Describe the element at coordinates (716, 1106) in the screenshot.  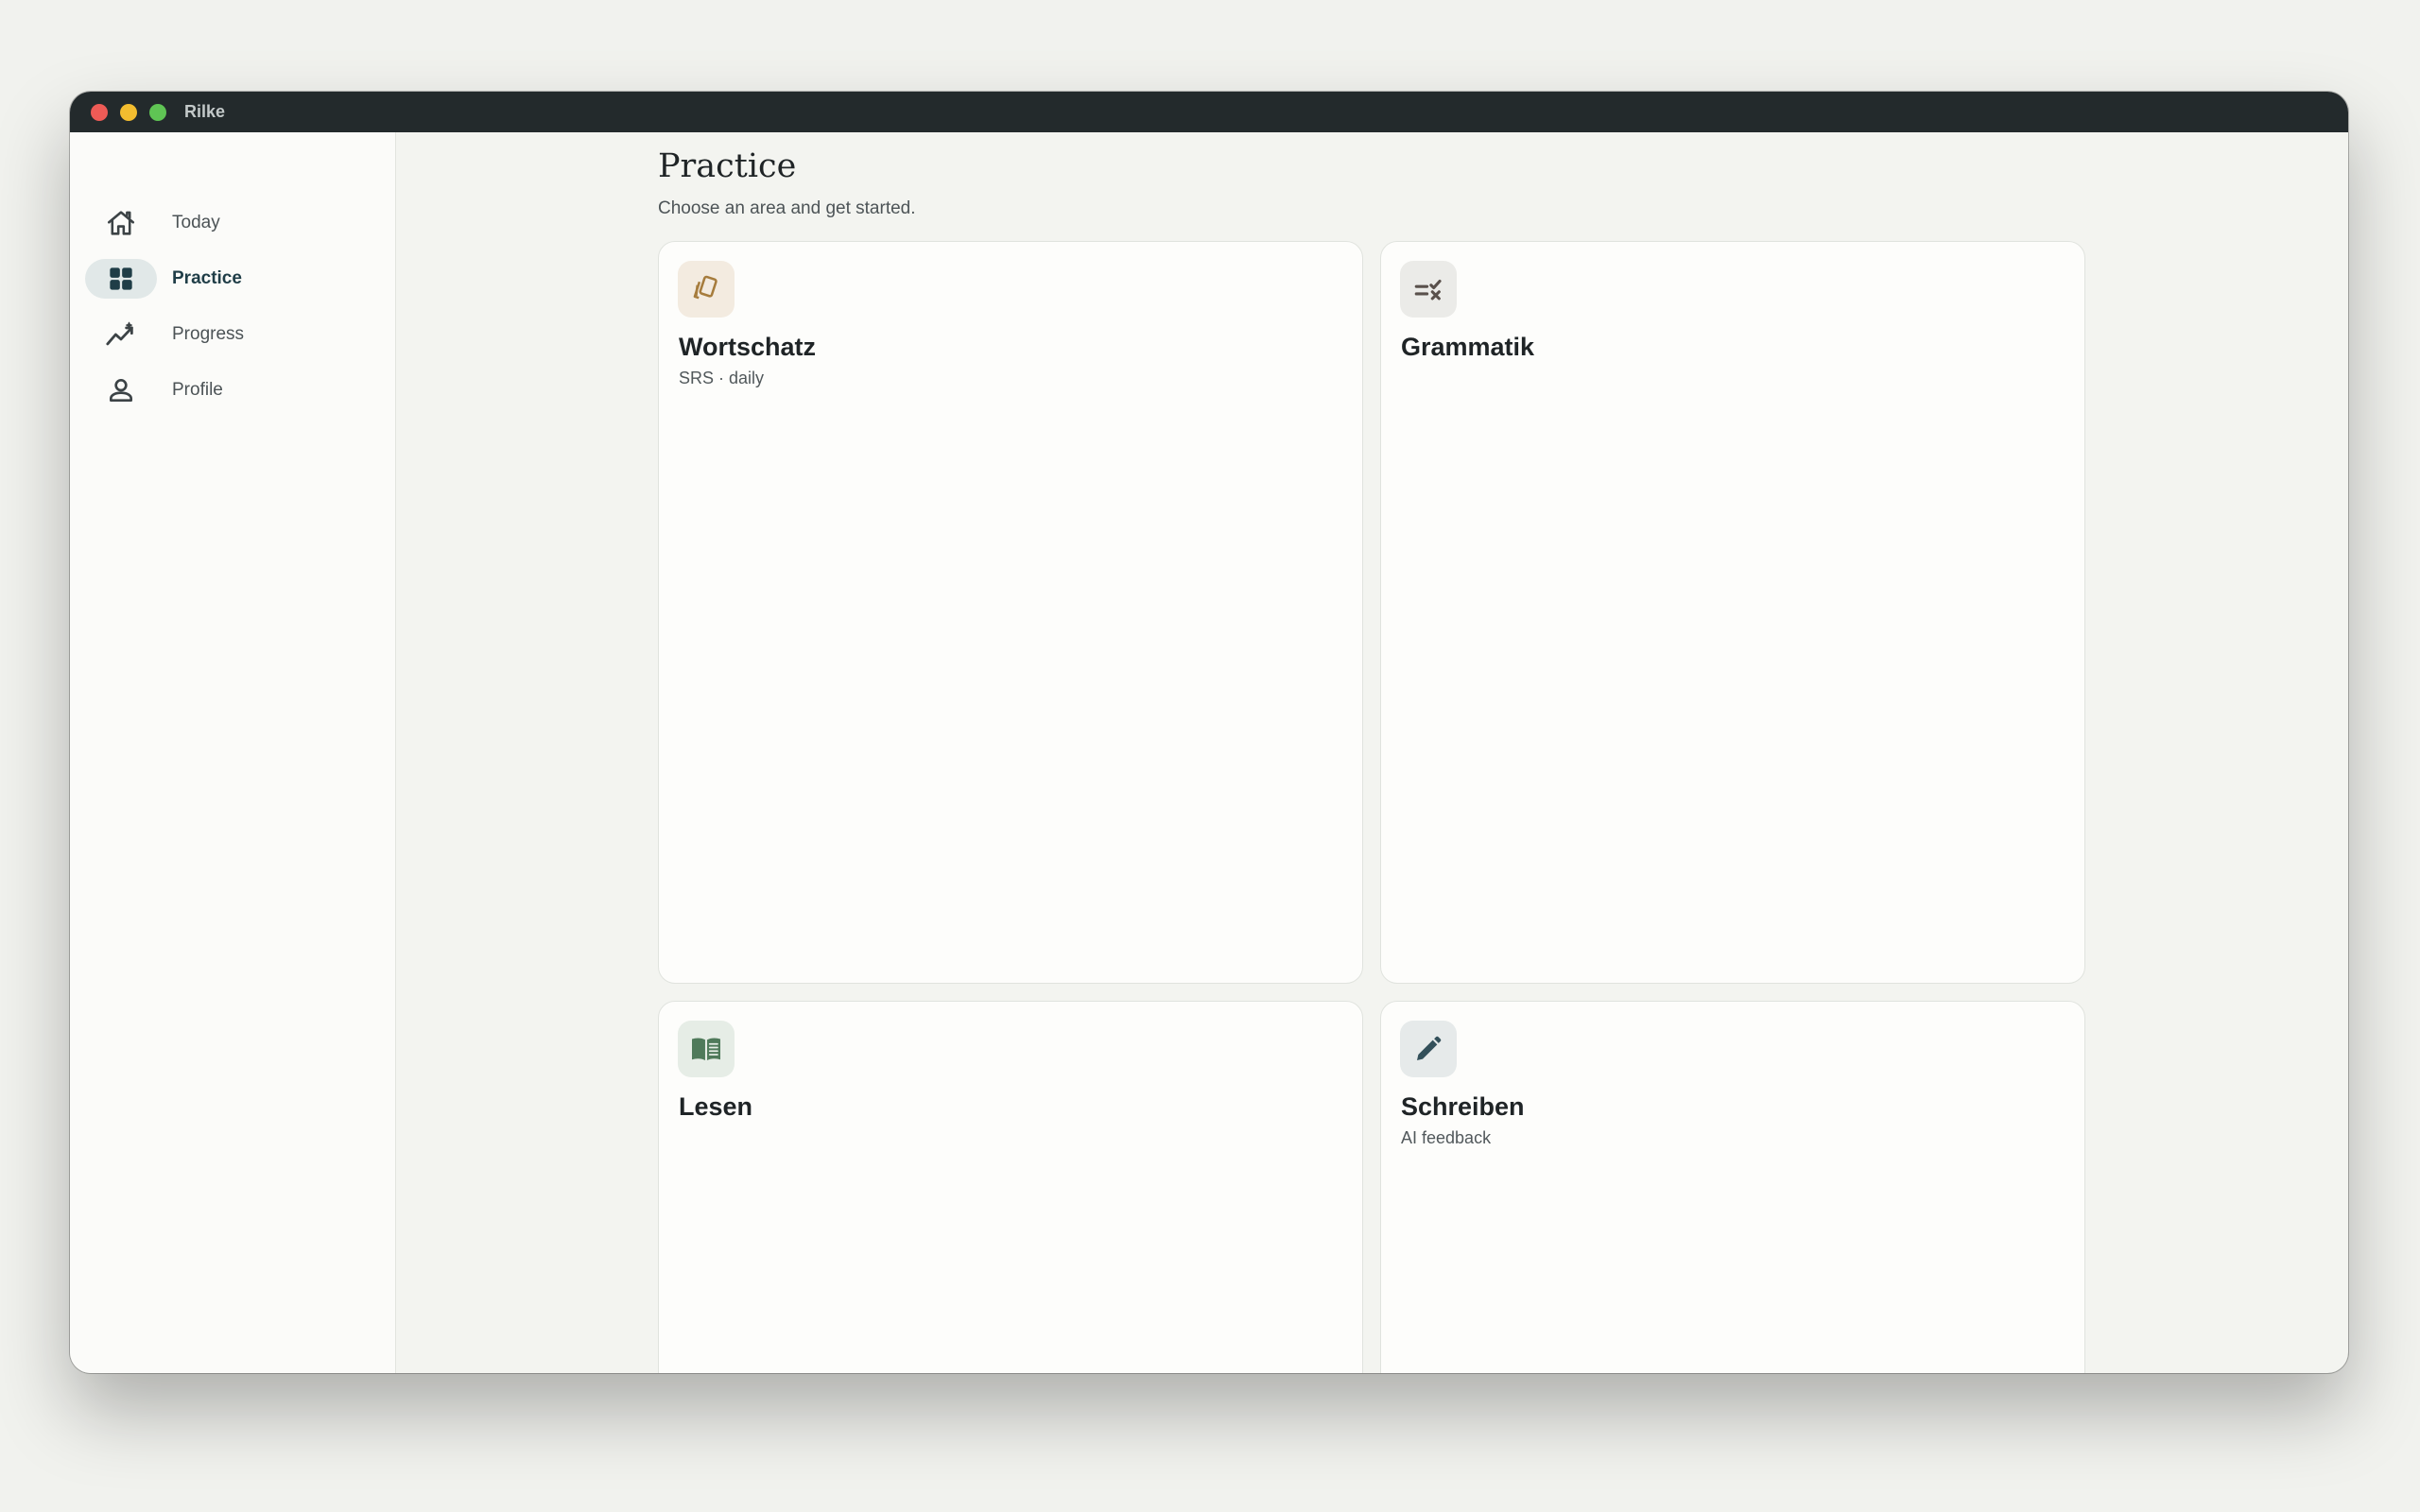
I see `card-title: Lesen` at that location.